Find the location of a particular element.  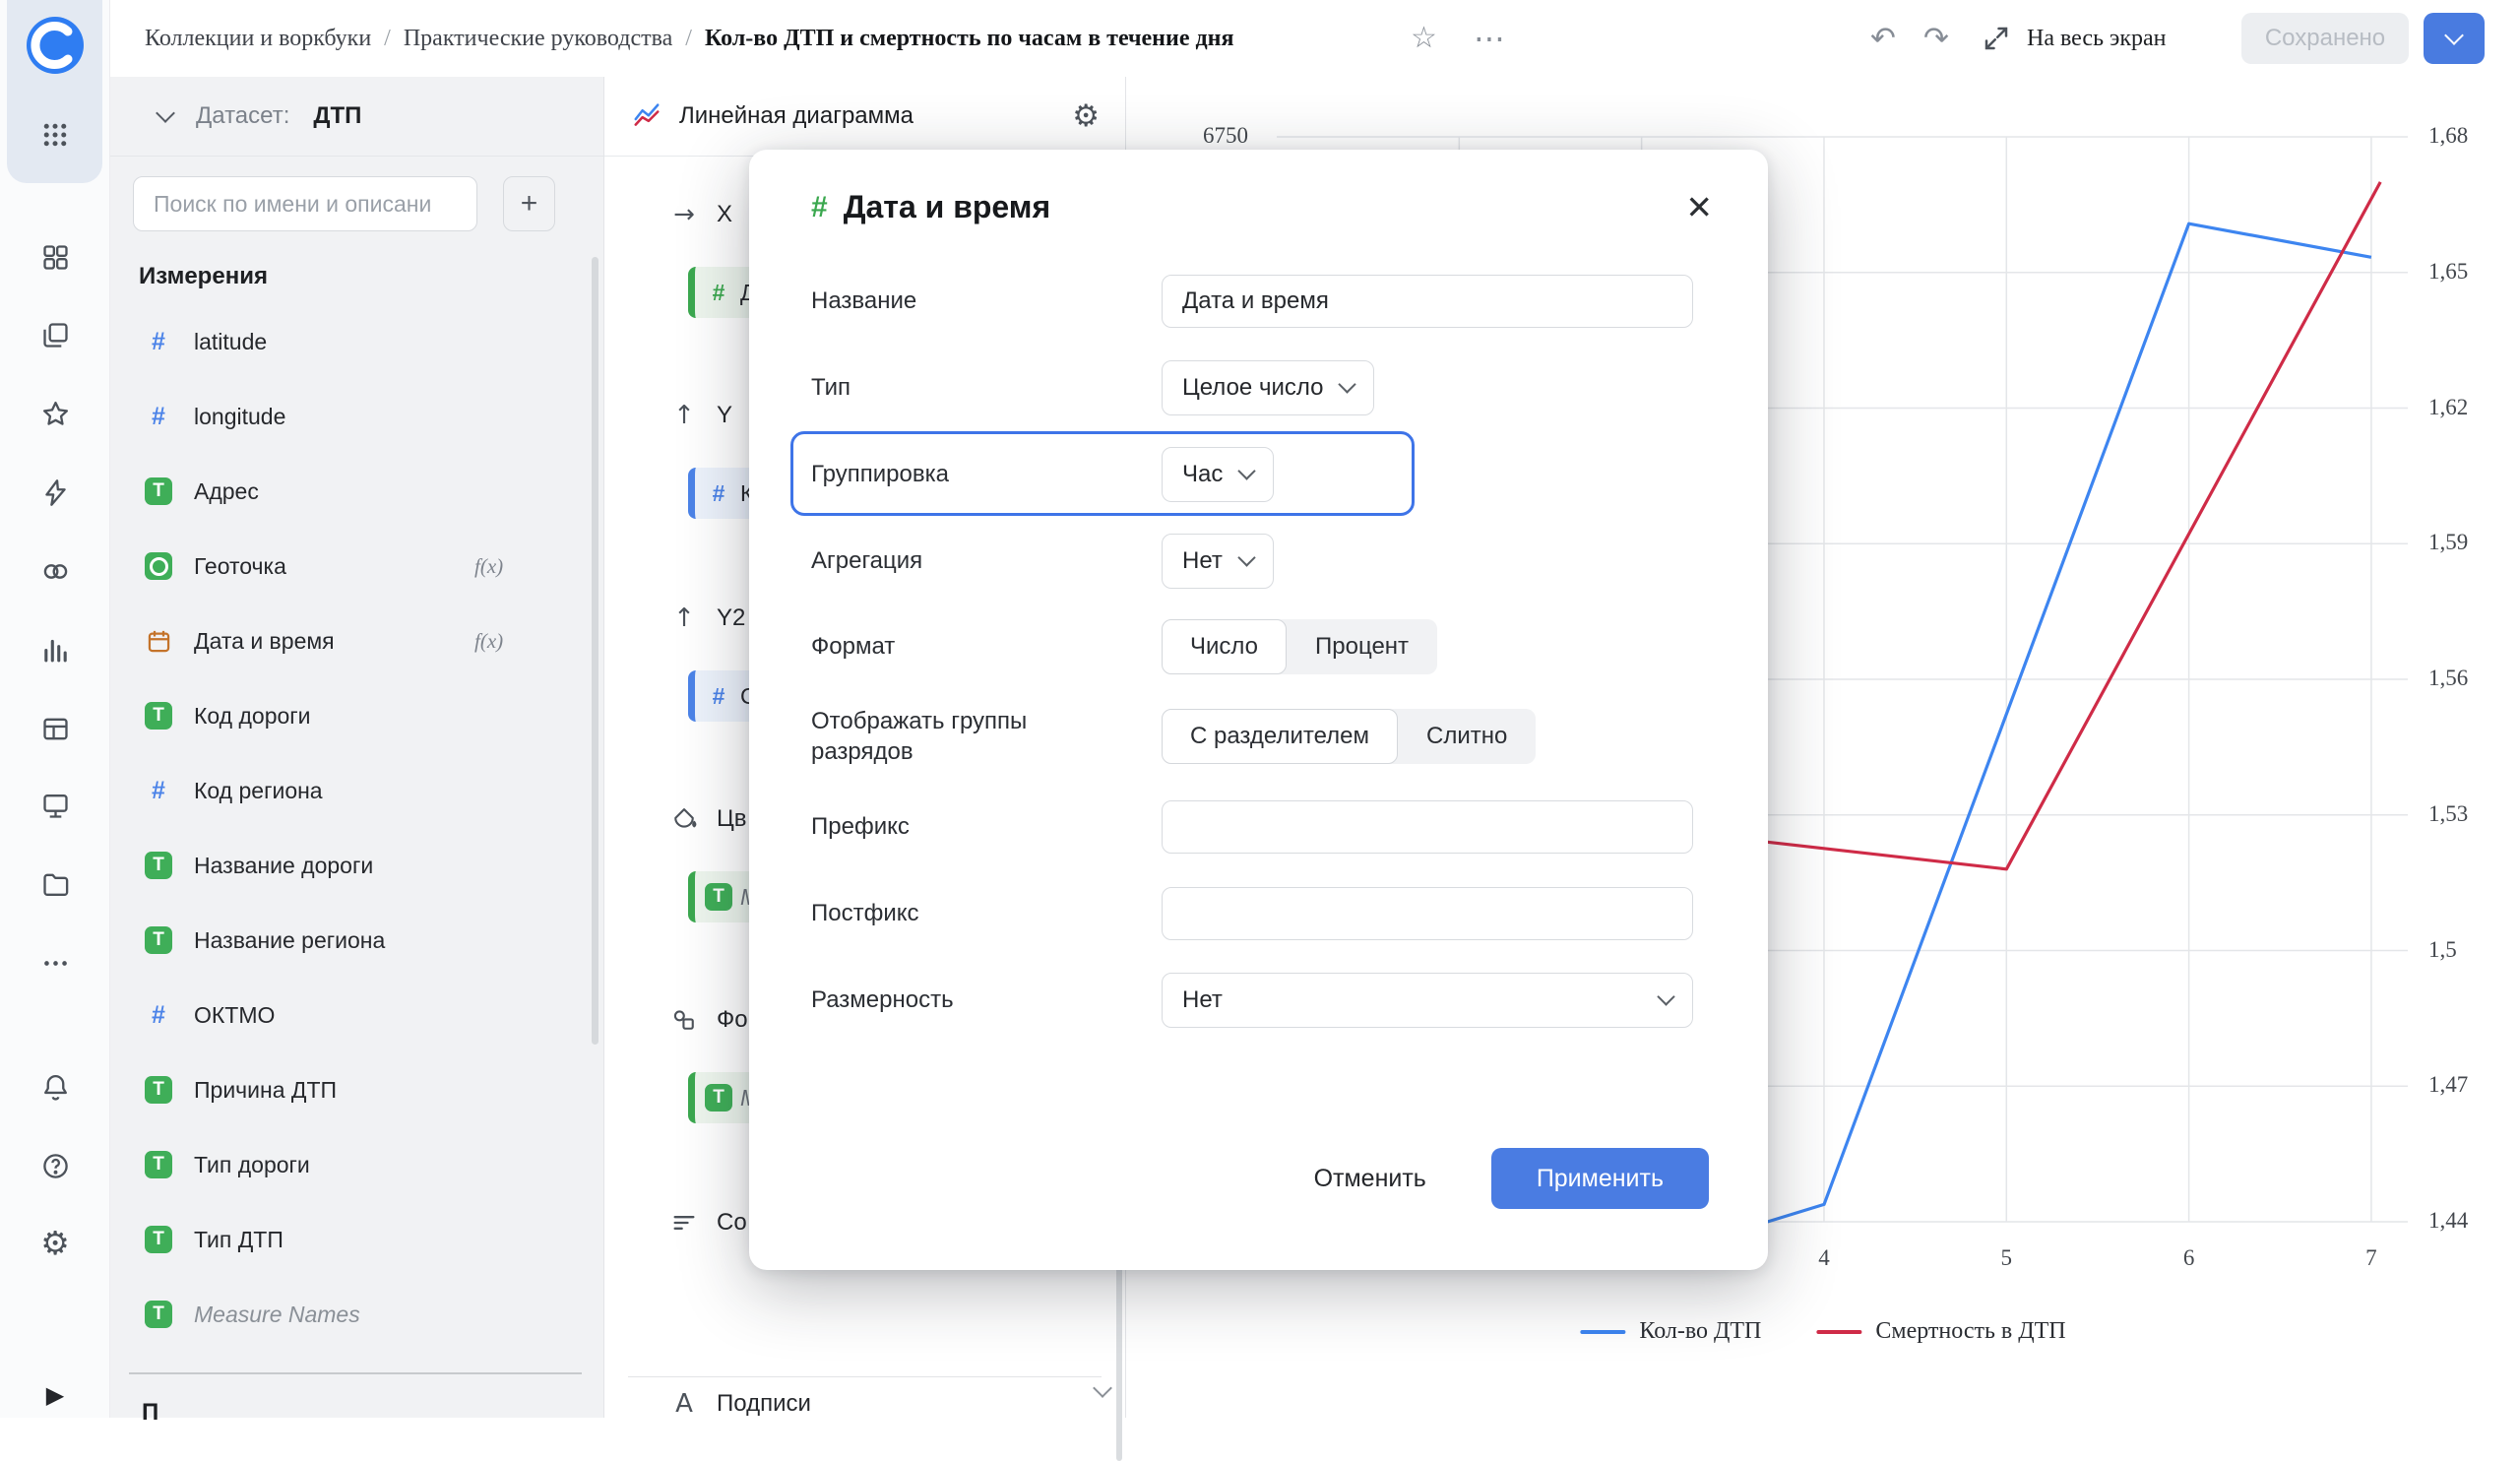

two-circles-icon is located at coordinates (55, 571).